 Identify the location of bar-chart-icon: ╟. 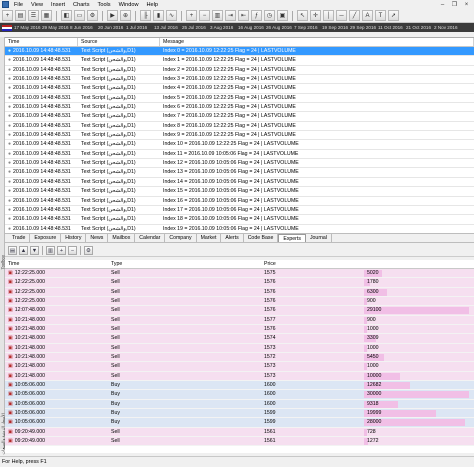
(145, 15).